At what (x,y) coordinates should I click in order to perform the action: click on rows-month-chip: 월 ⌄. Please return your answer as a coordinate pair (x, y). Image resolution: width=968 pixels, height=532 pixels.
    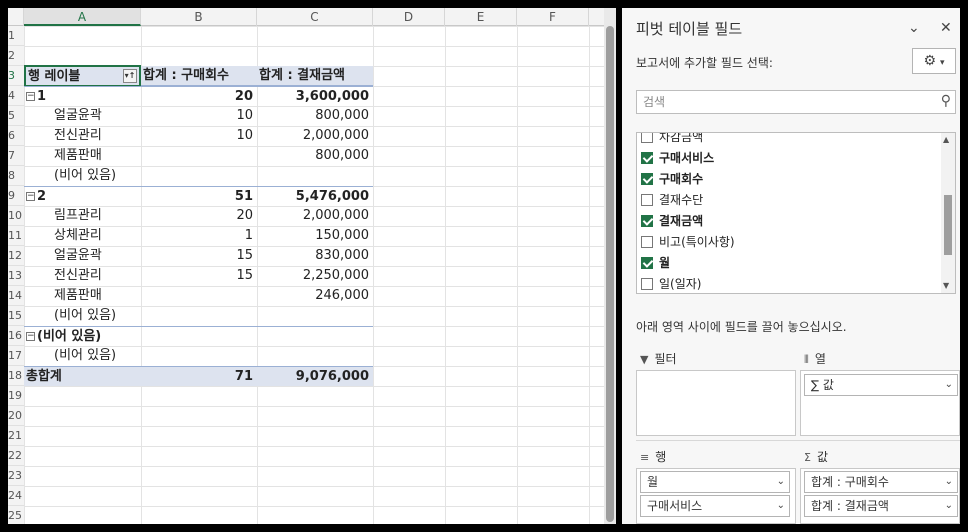
    Looking at the image, I should click on (715, 482).